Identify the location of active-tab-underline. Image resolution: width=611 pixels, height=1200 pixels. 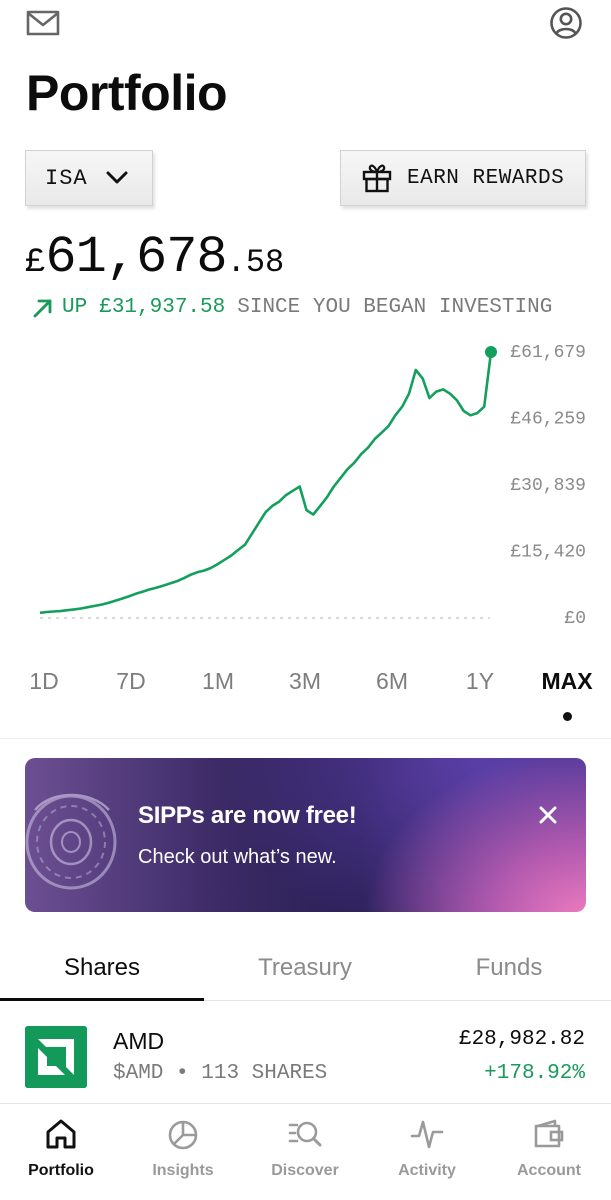
(102, 999).